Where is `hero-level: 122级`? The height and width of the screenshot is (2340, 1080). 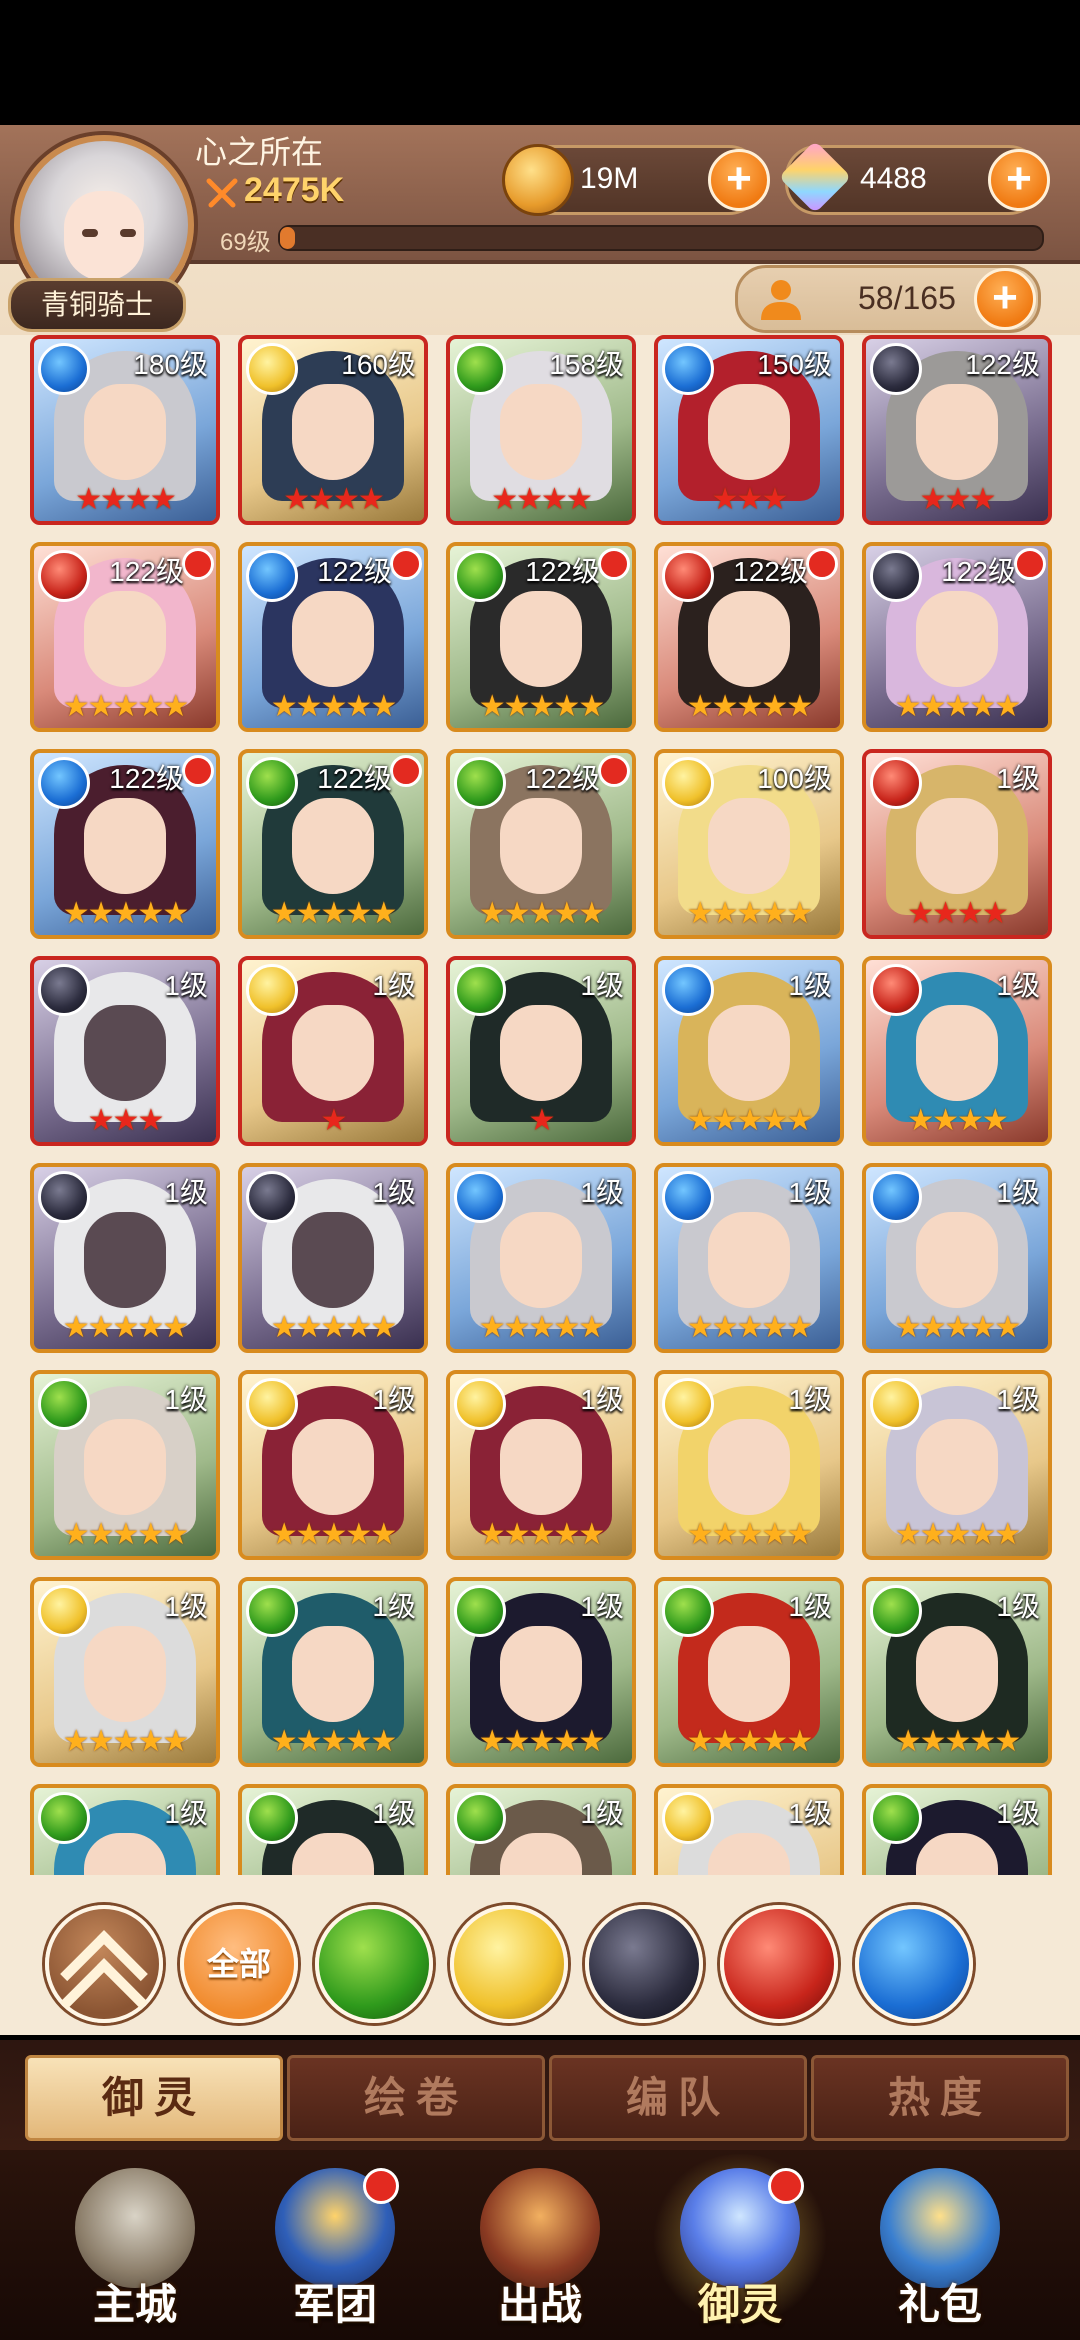
hero-level: 122级 is located at coordinates (978, 571).